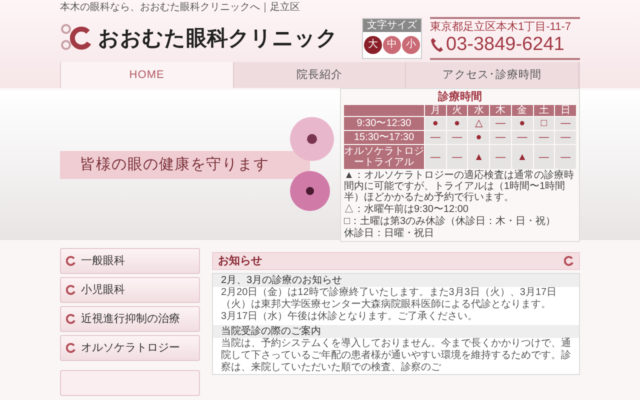 The width and height of the screenshot is (640, 400). I want to click on sidebar-link: 小児眼科, so click(130, 290).